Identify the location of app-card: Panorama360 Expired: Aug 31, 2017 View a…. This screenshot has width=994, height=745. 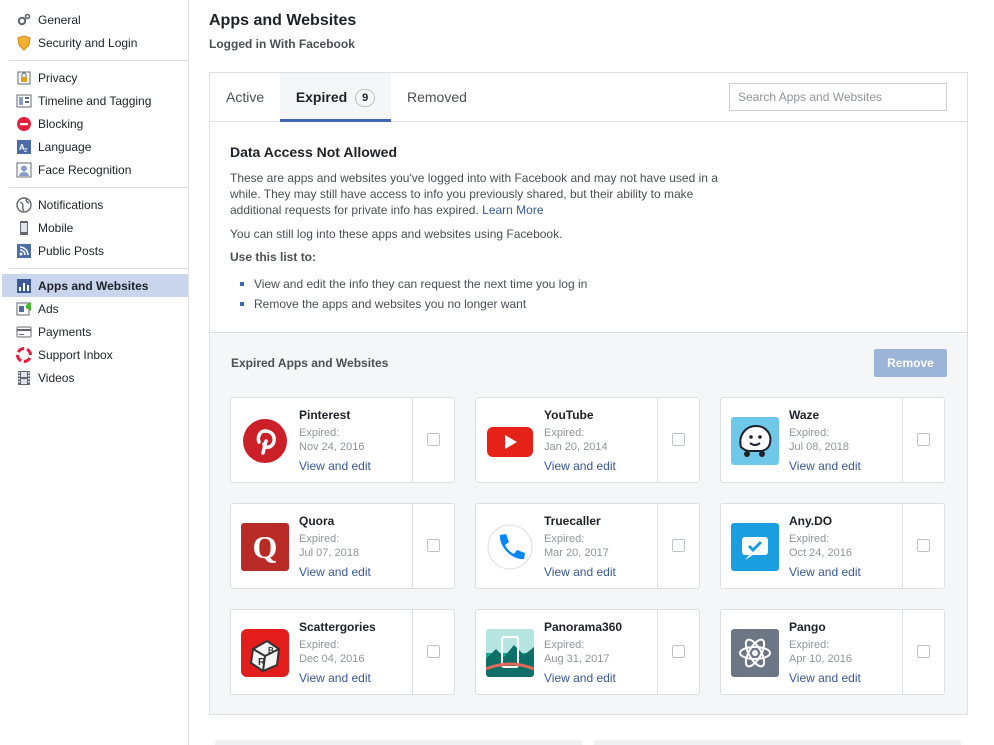
(587, 652).